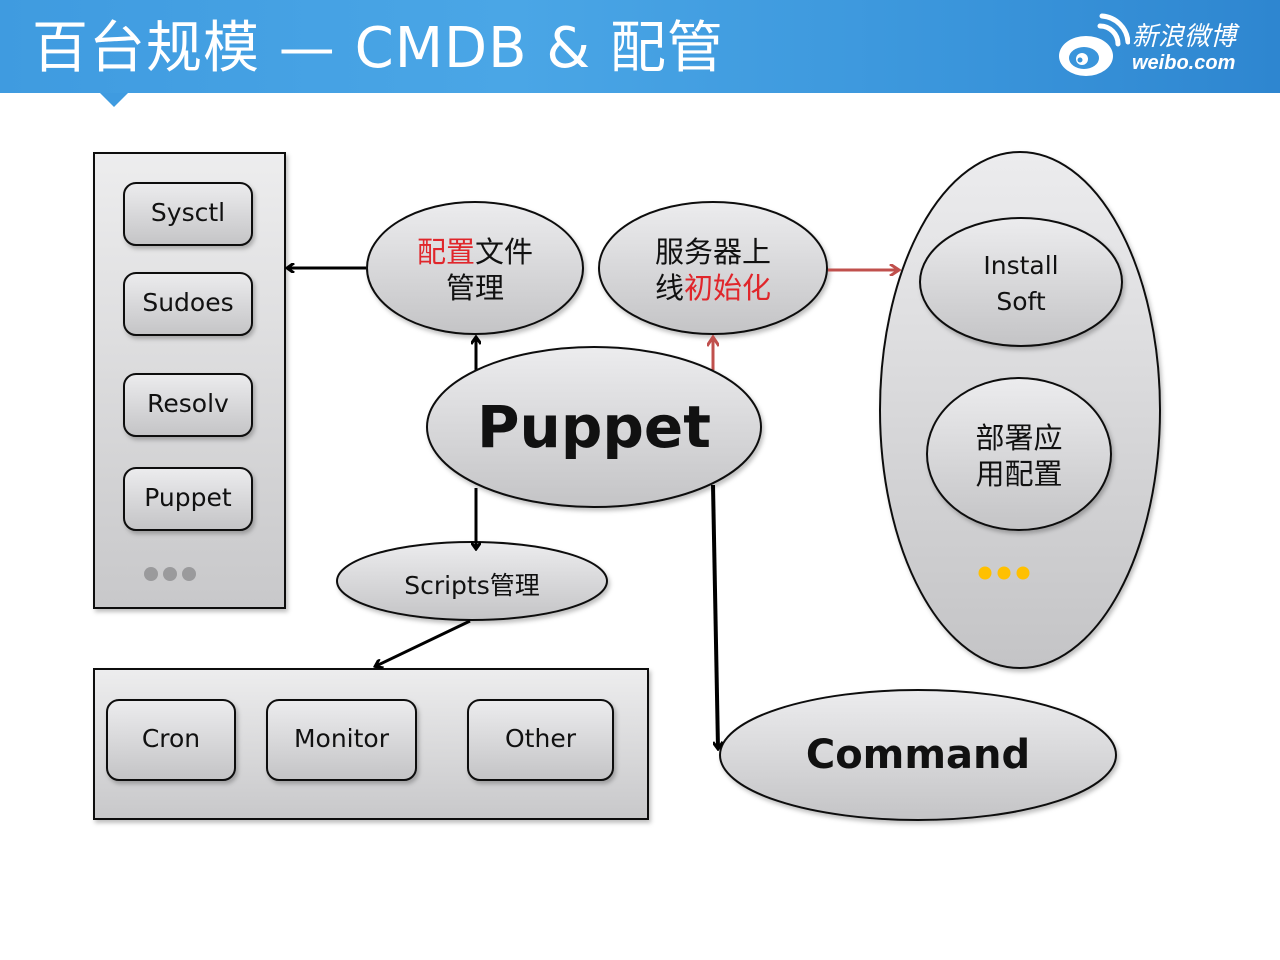 The width and height of the screenshot is (1280, 960). I want to click on edge-puppet-to-command, so click(714, 616).